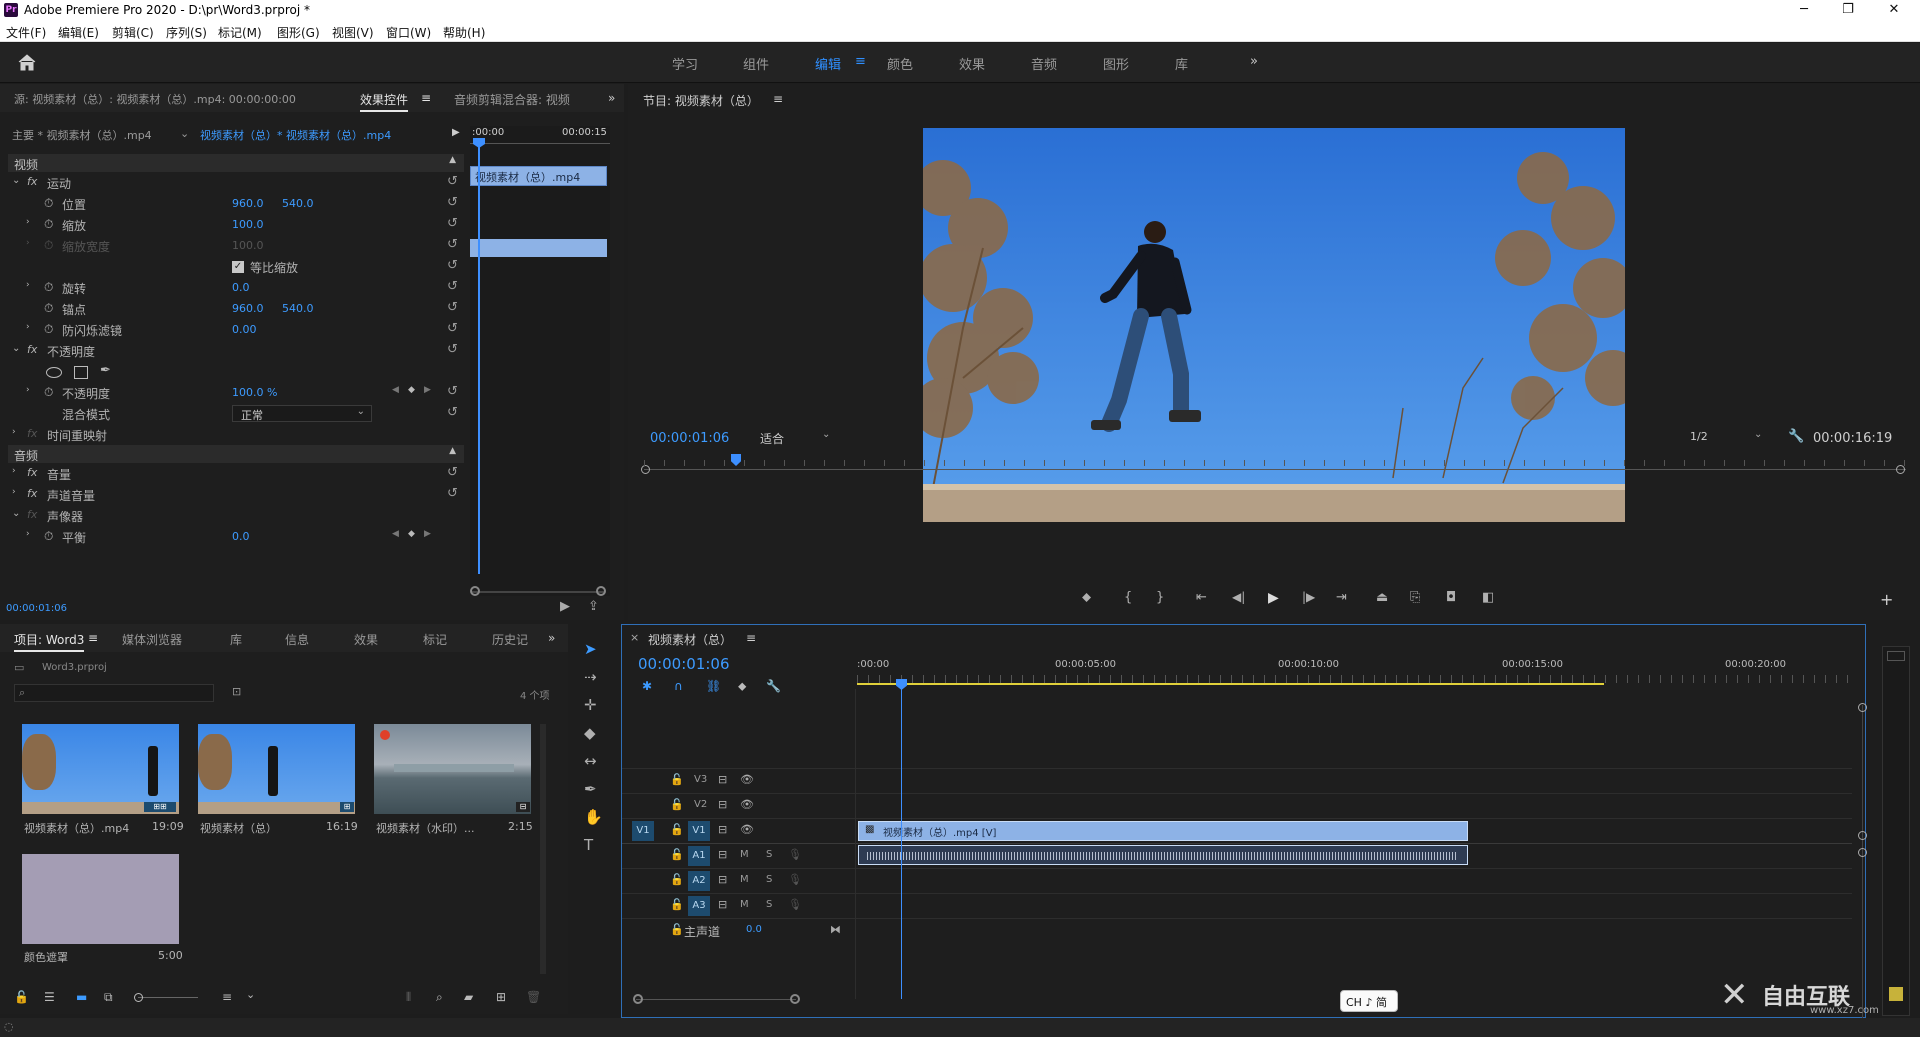  Describe the element at coordinates (590, 761) in the screenshot. I see `slip-tool-icon: ↔` at that location.